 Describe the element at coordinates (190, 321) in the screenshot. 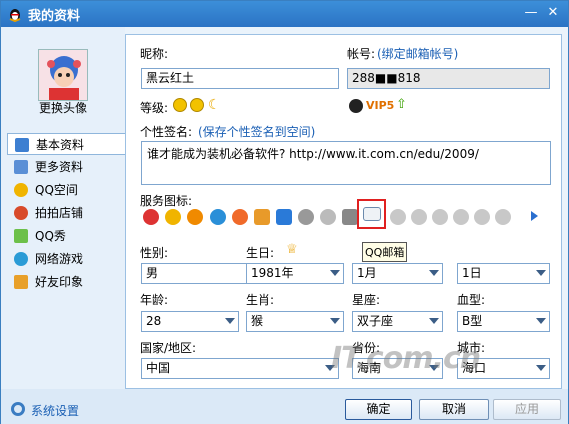

I see `age-select: 28` at that location.